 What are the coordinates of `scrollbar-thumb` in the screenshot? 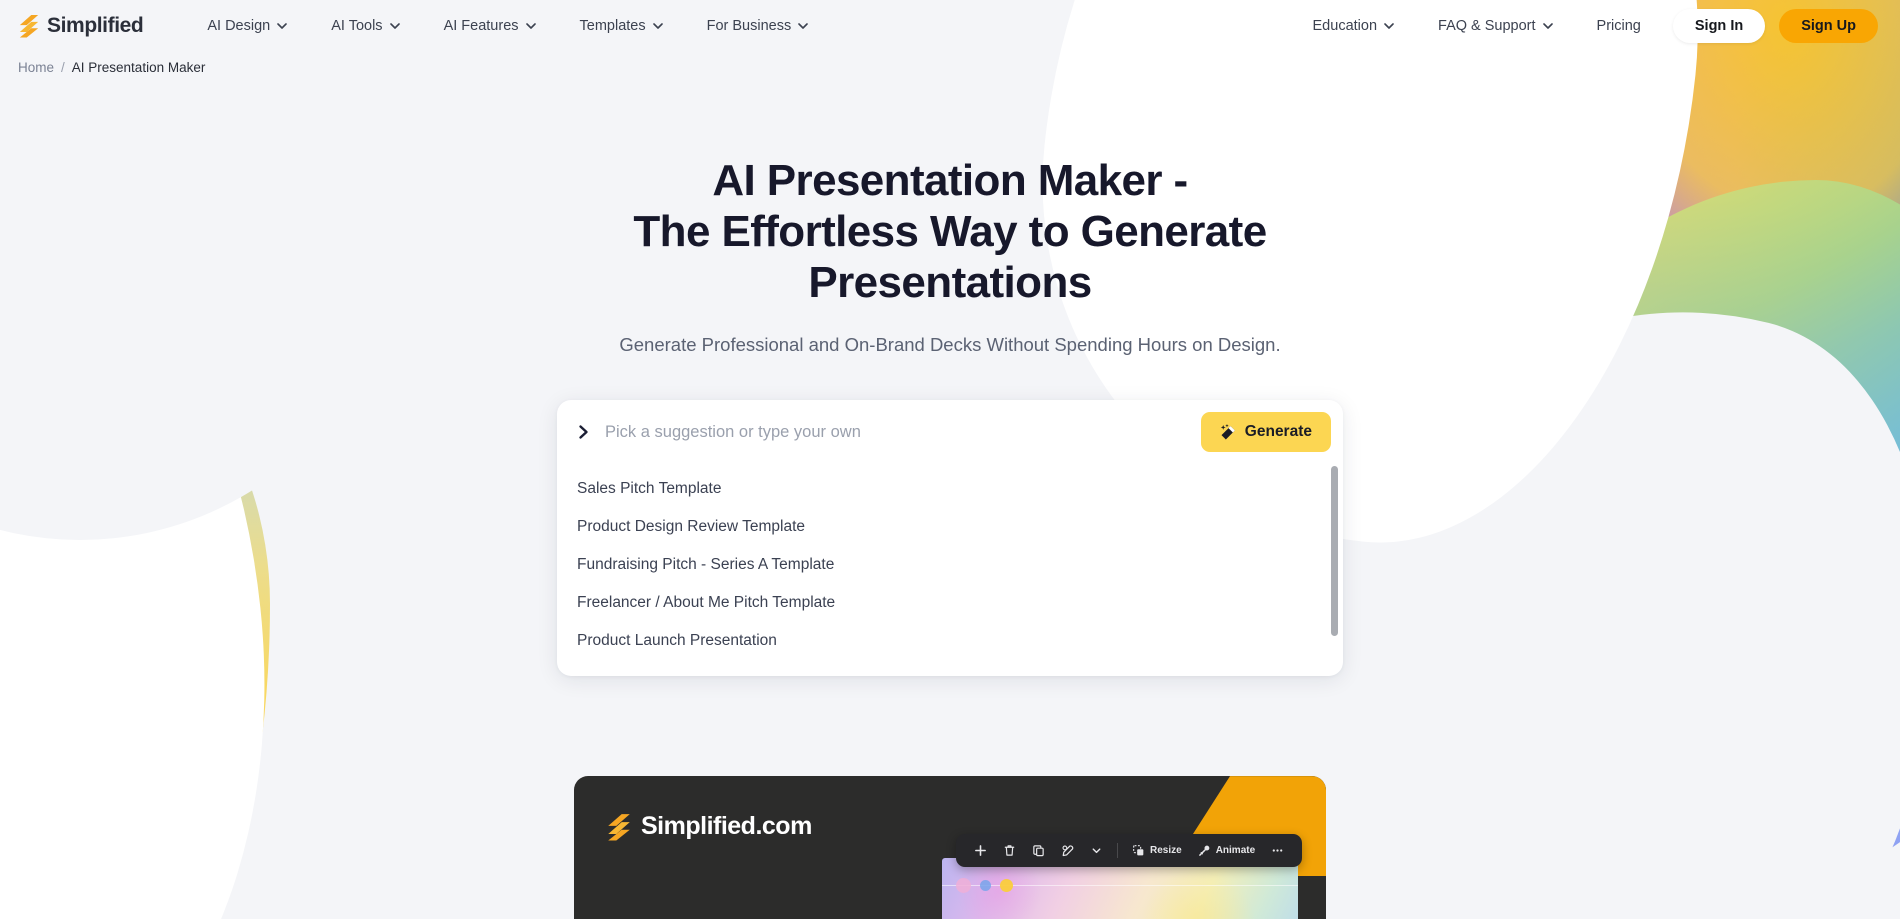 It's located at (1334, 551).